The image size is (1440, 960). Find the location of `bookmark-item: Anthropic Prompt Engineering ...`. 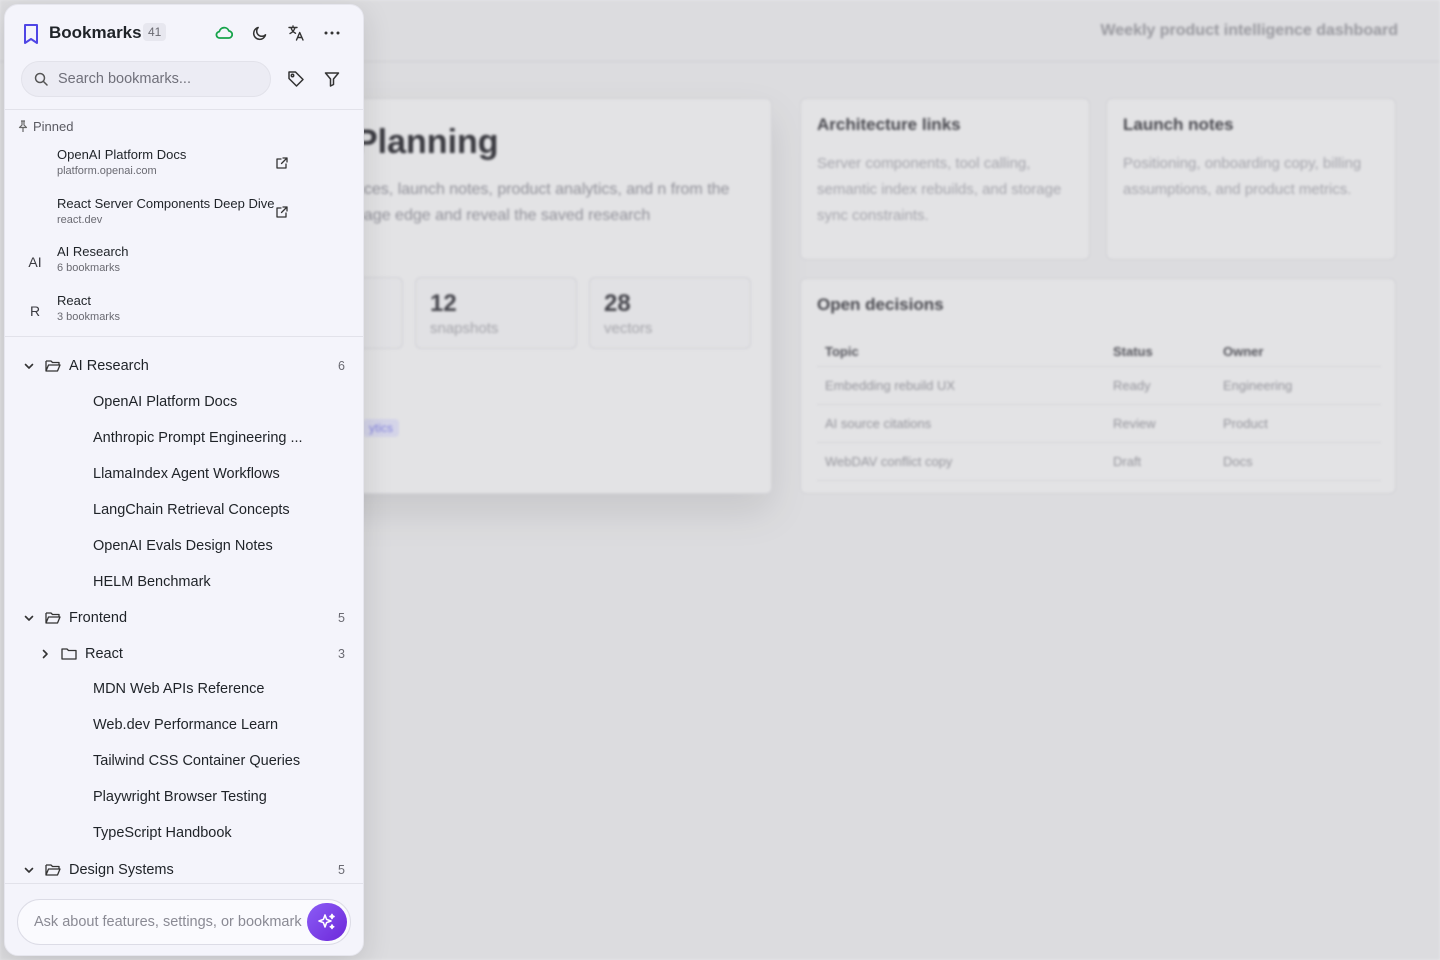

bookmark-item: Anthropic Prompt Engineering ... is located at coordinates (184, 439).